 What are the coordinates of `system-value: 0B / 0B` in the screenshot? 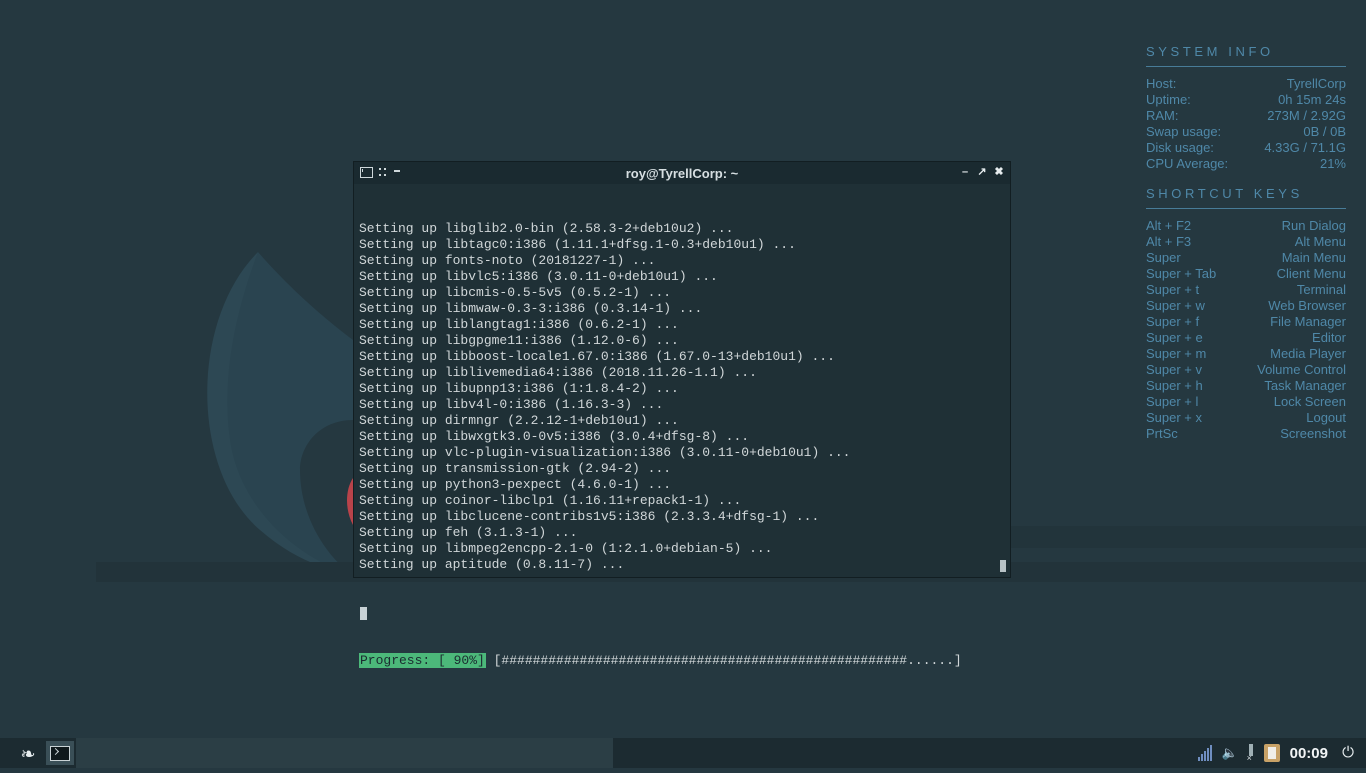 It's located at (1324, 131).